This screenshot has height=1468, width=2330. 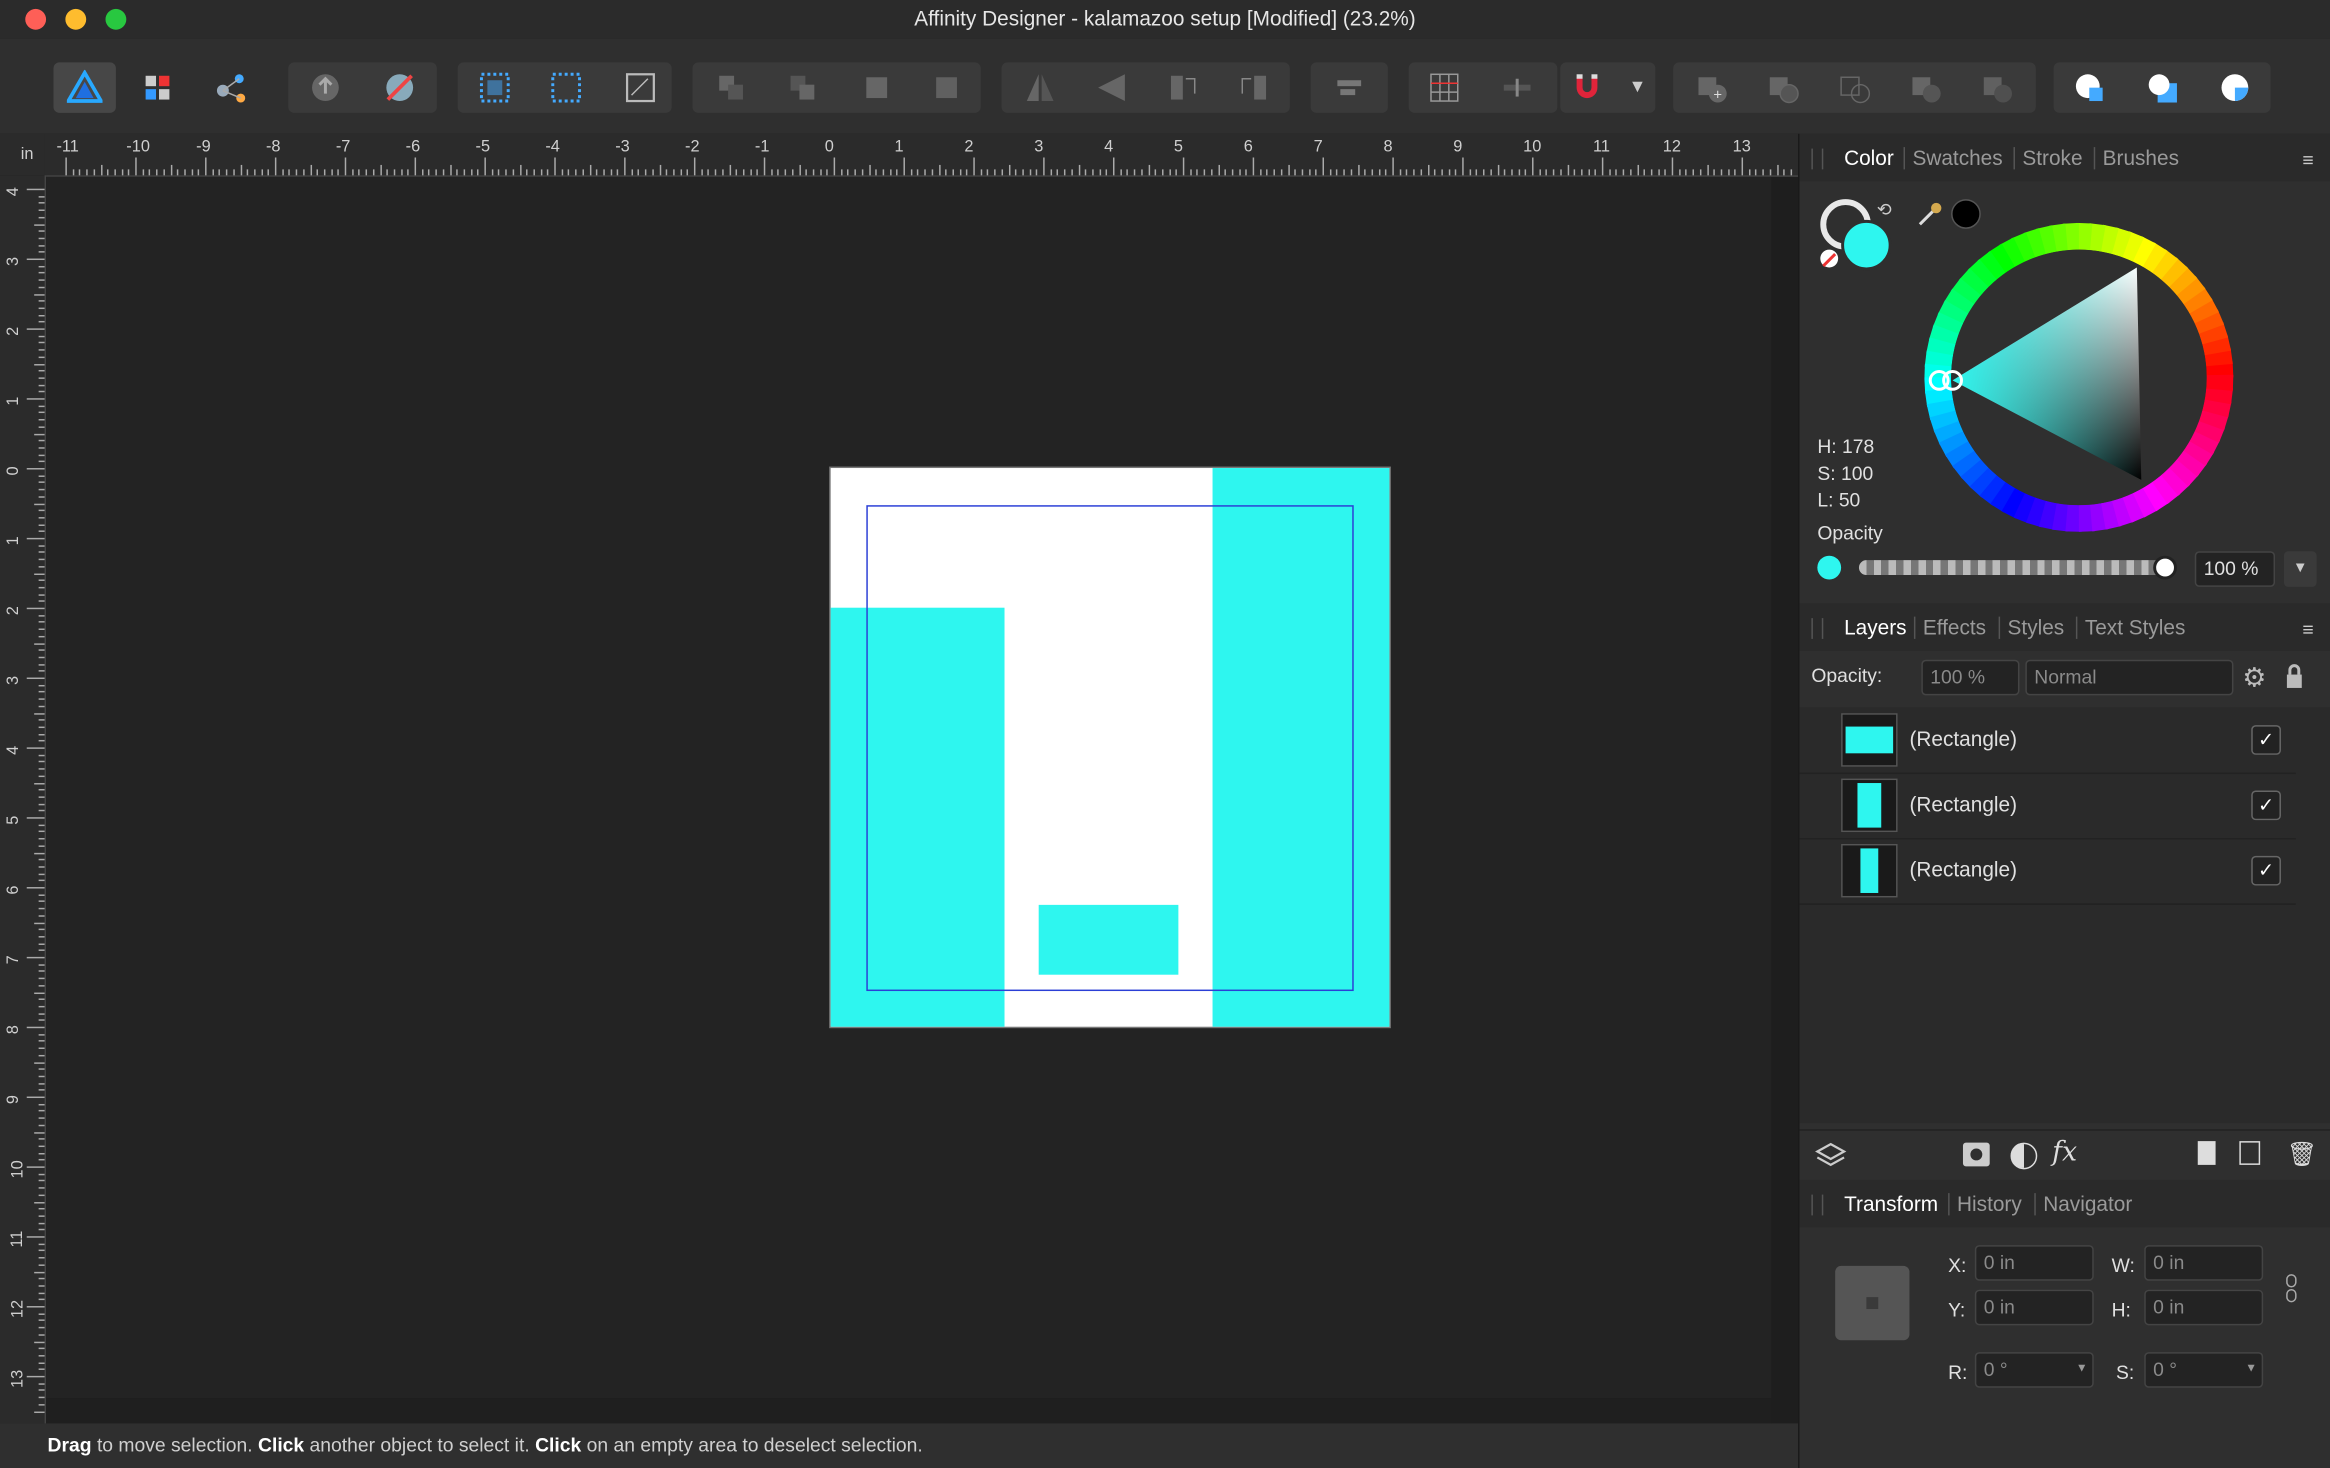 I want to click on assistant-icon, so click(x=325, y=87).